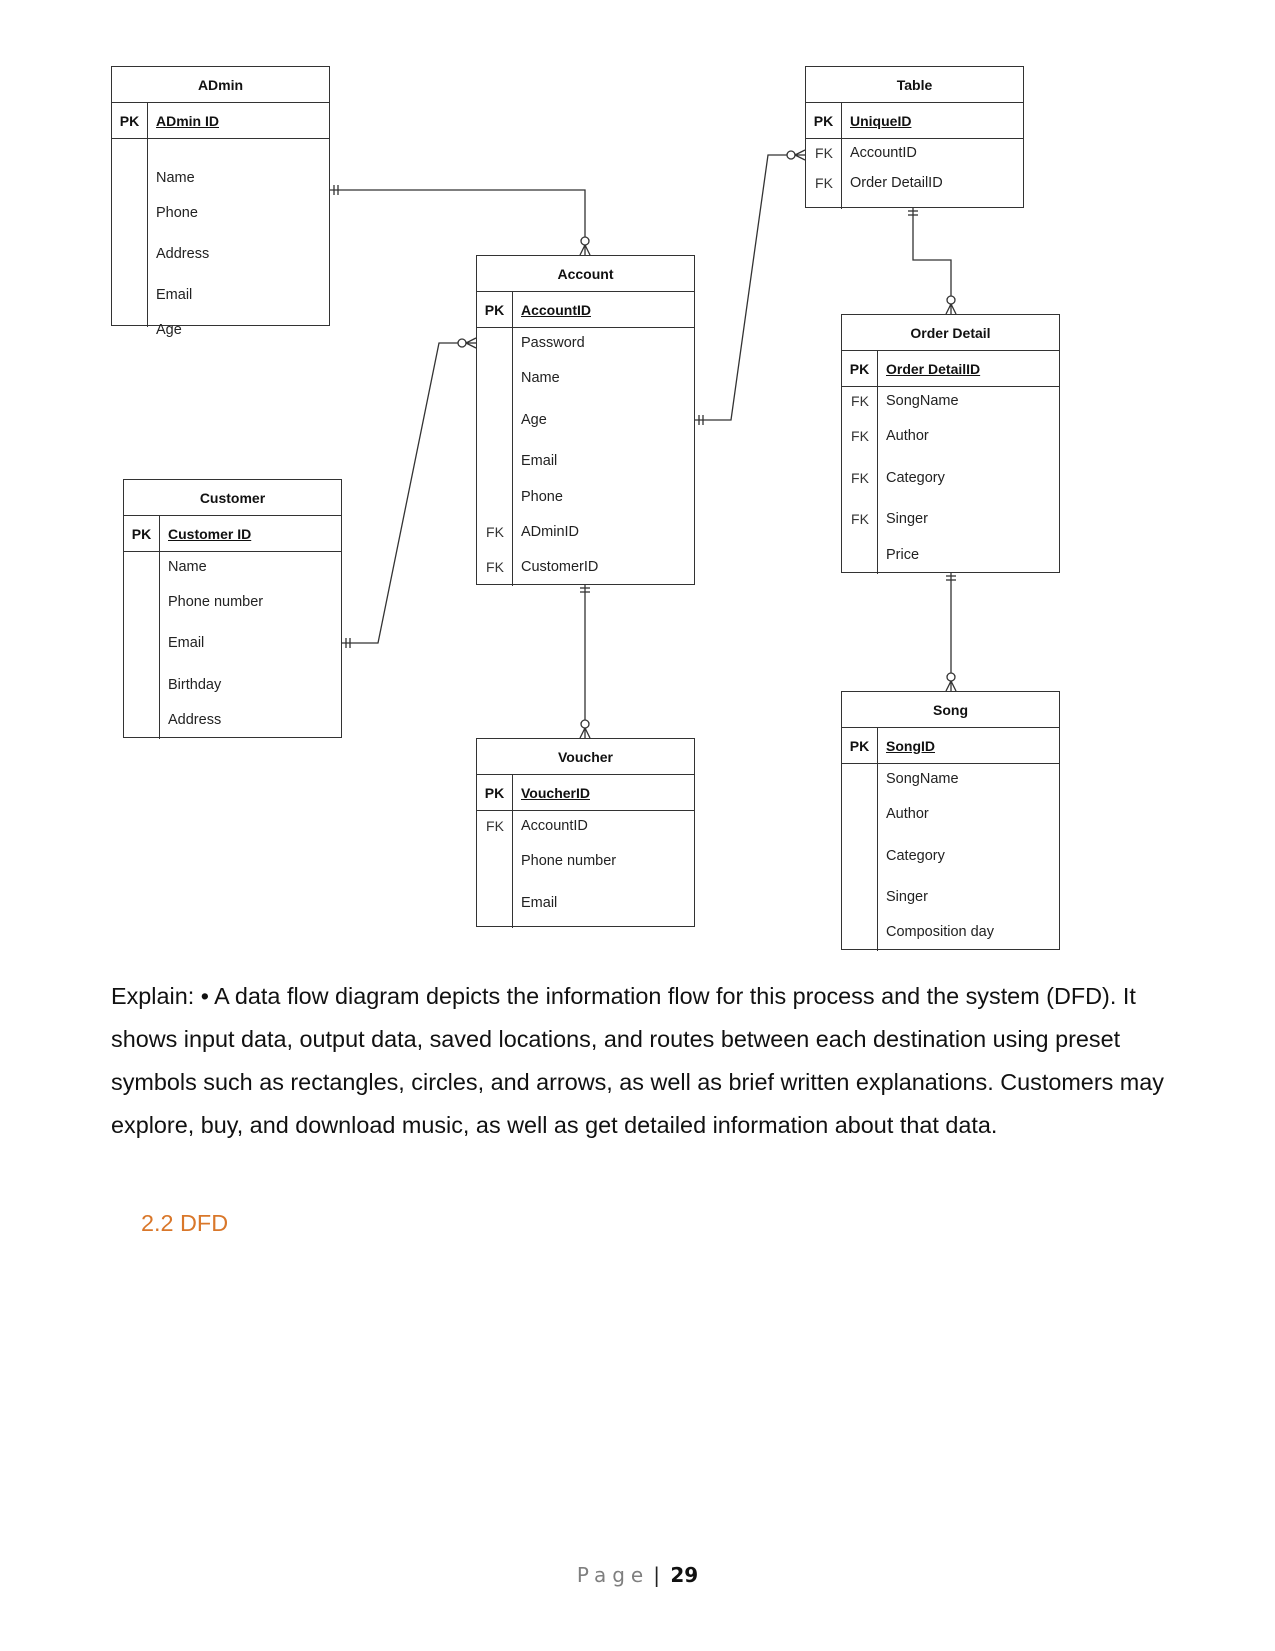  I want to click on page-footer: Page | 29, so click(637, 1575).